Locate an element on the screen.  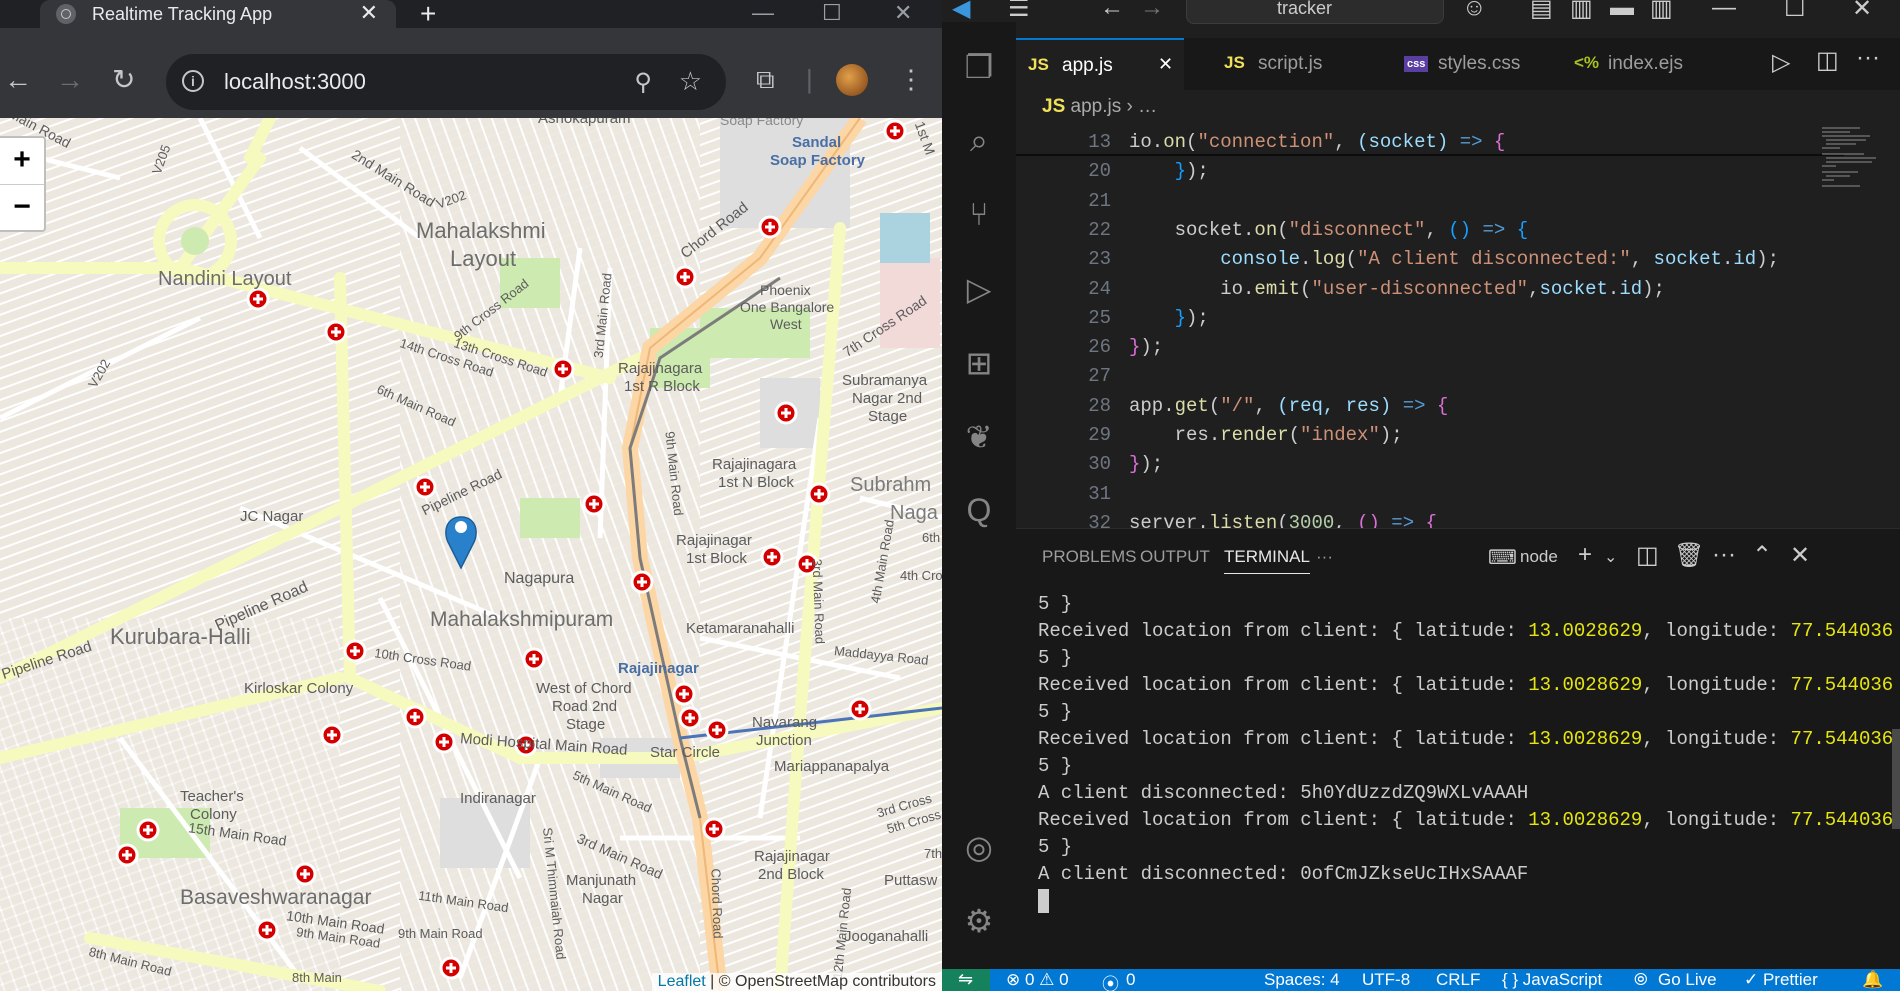
tab-terminal: TERMINAL is located at coordinates (1267, 560).